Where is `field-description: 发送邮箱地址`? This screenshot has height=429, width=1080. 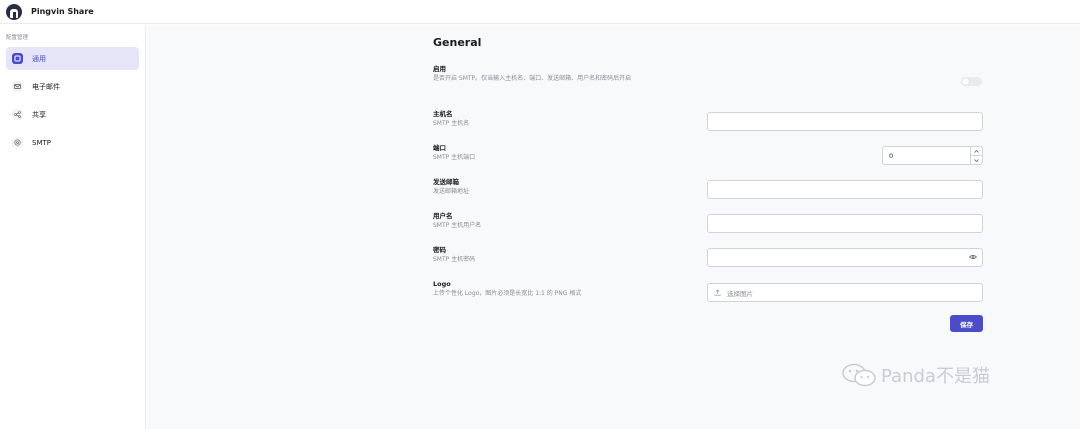 field-description: 发送邮箱地址 is located at coordinates (451, 191).